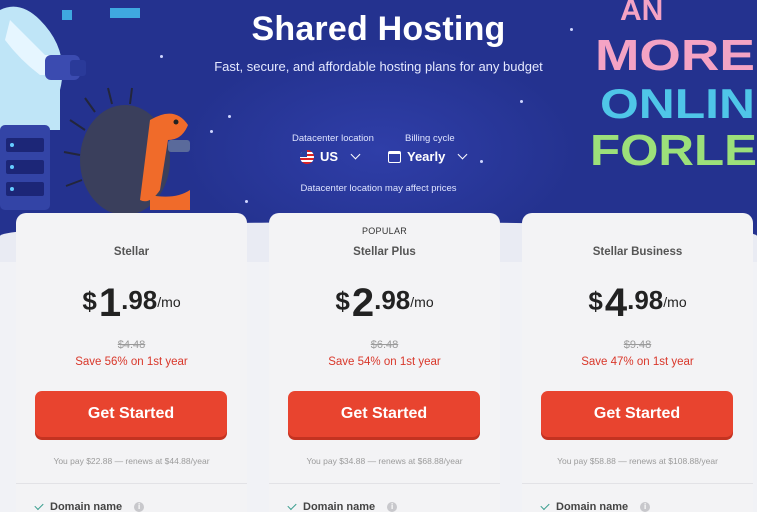 This screenshot has height=512, width=757. Describe the element at coordinates (616, 303) in the screenshot. I see `price-dollars: 4` at that location.